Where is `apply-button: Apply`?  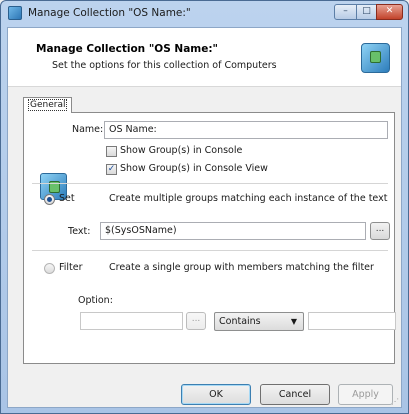 apply-button: Apply is located at coordinates (365, 394).